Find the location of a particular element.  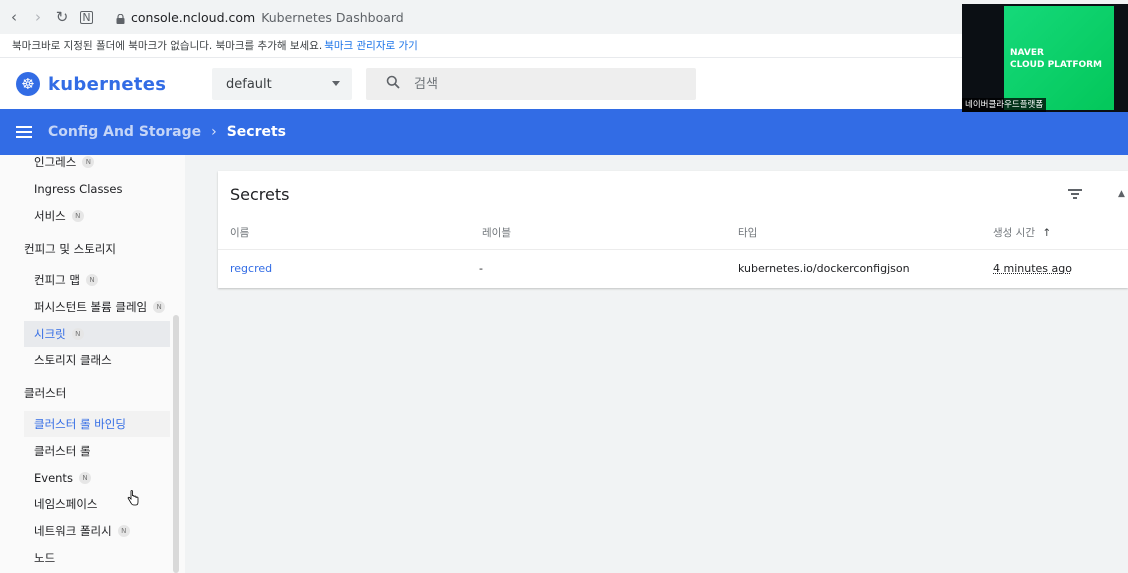

overlay-caption: 네이버클라우드플랫폼 is located at coordinates (1004, 105).